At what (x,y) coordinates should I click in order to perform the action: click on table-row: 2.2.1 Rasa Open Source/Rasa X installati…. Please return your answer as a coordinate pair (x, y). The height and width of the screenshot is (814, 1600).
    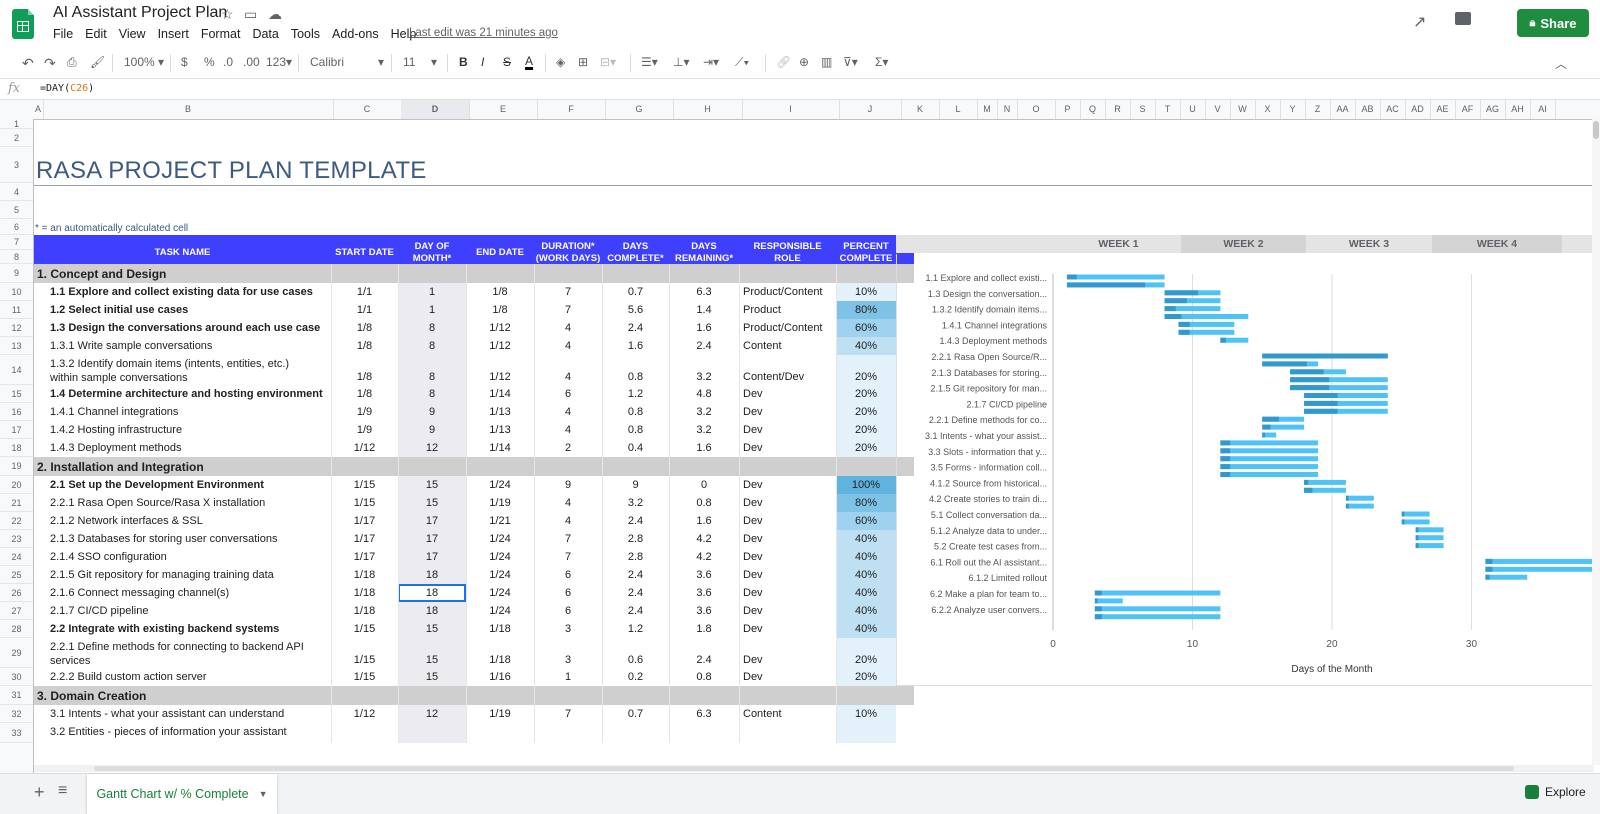
    Looking at the image, I should click on (474, 503).